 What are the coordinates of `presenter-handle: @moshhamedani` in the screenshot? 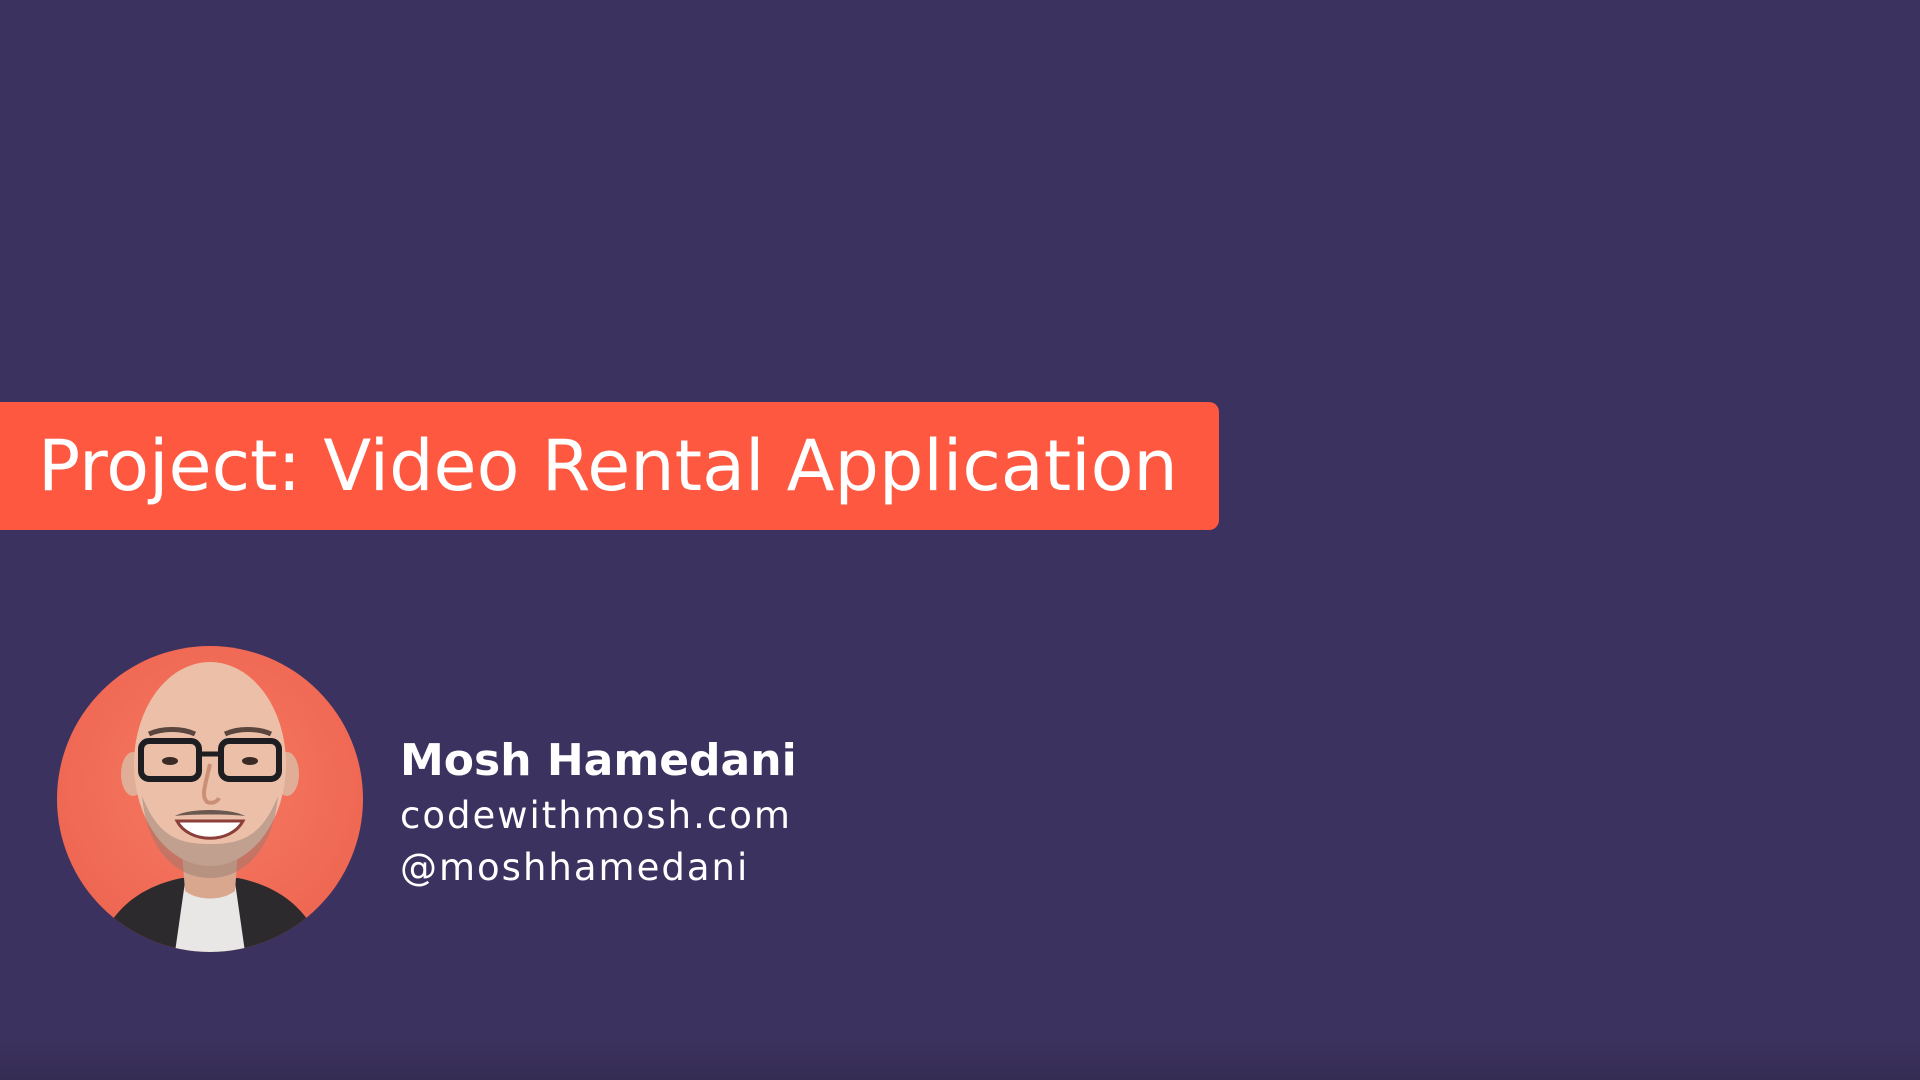 It's located at (575, 867).